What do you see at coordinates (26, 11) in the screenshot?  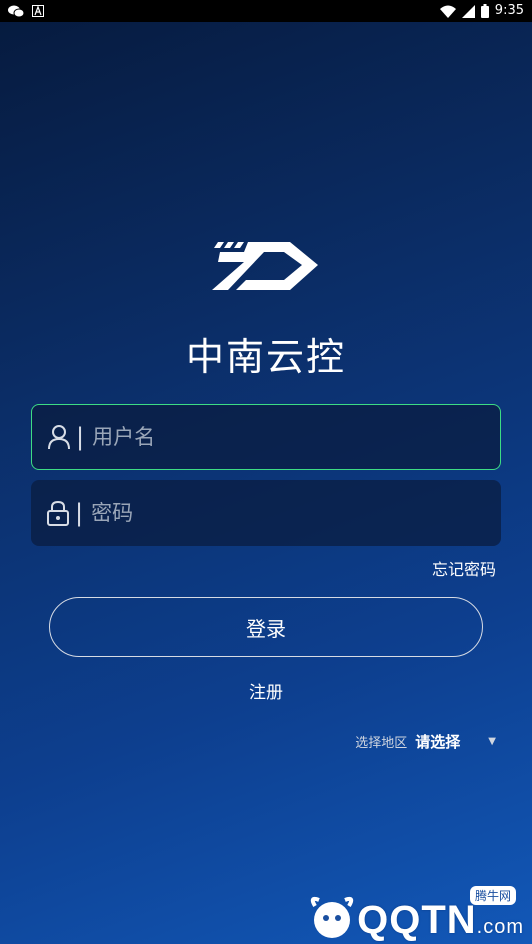 I see `status-left` at bounding box center [26, 11].